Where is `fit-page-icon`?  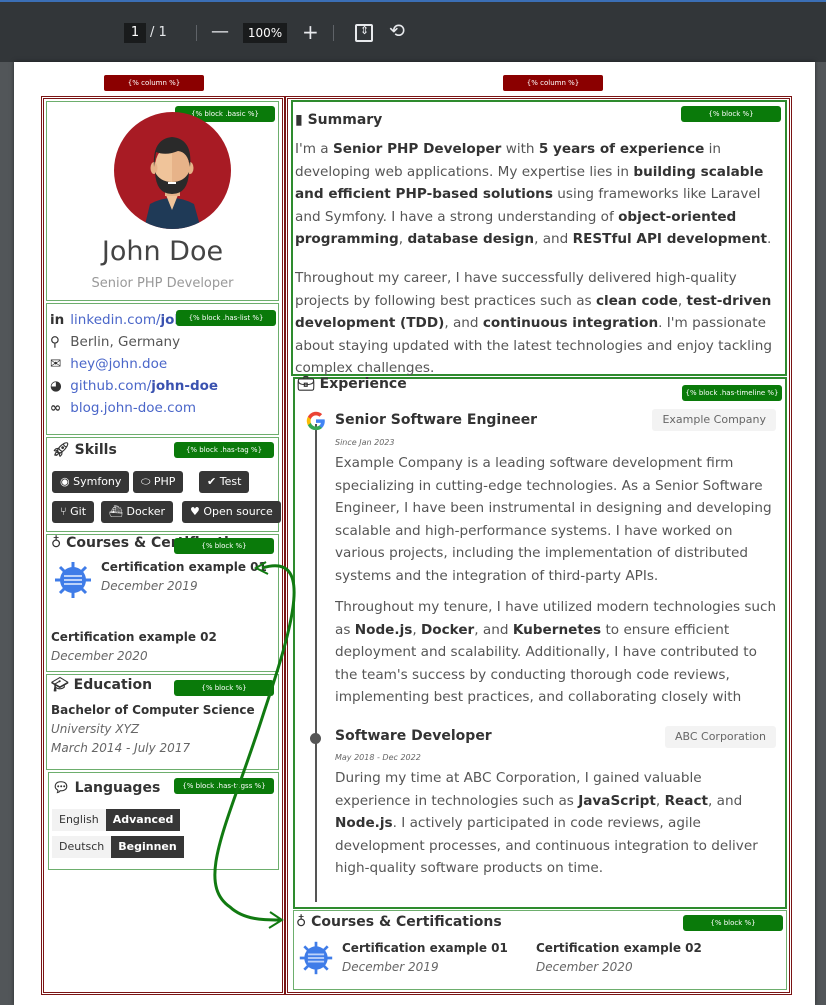 fit-page-icon is located at coordinates (364, 33).